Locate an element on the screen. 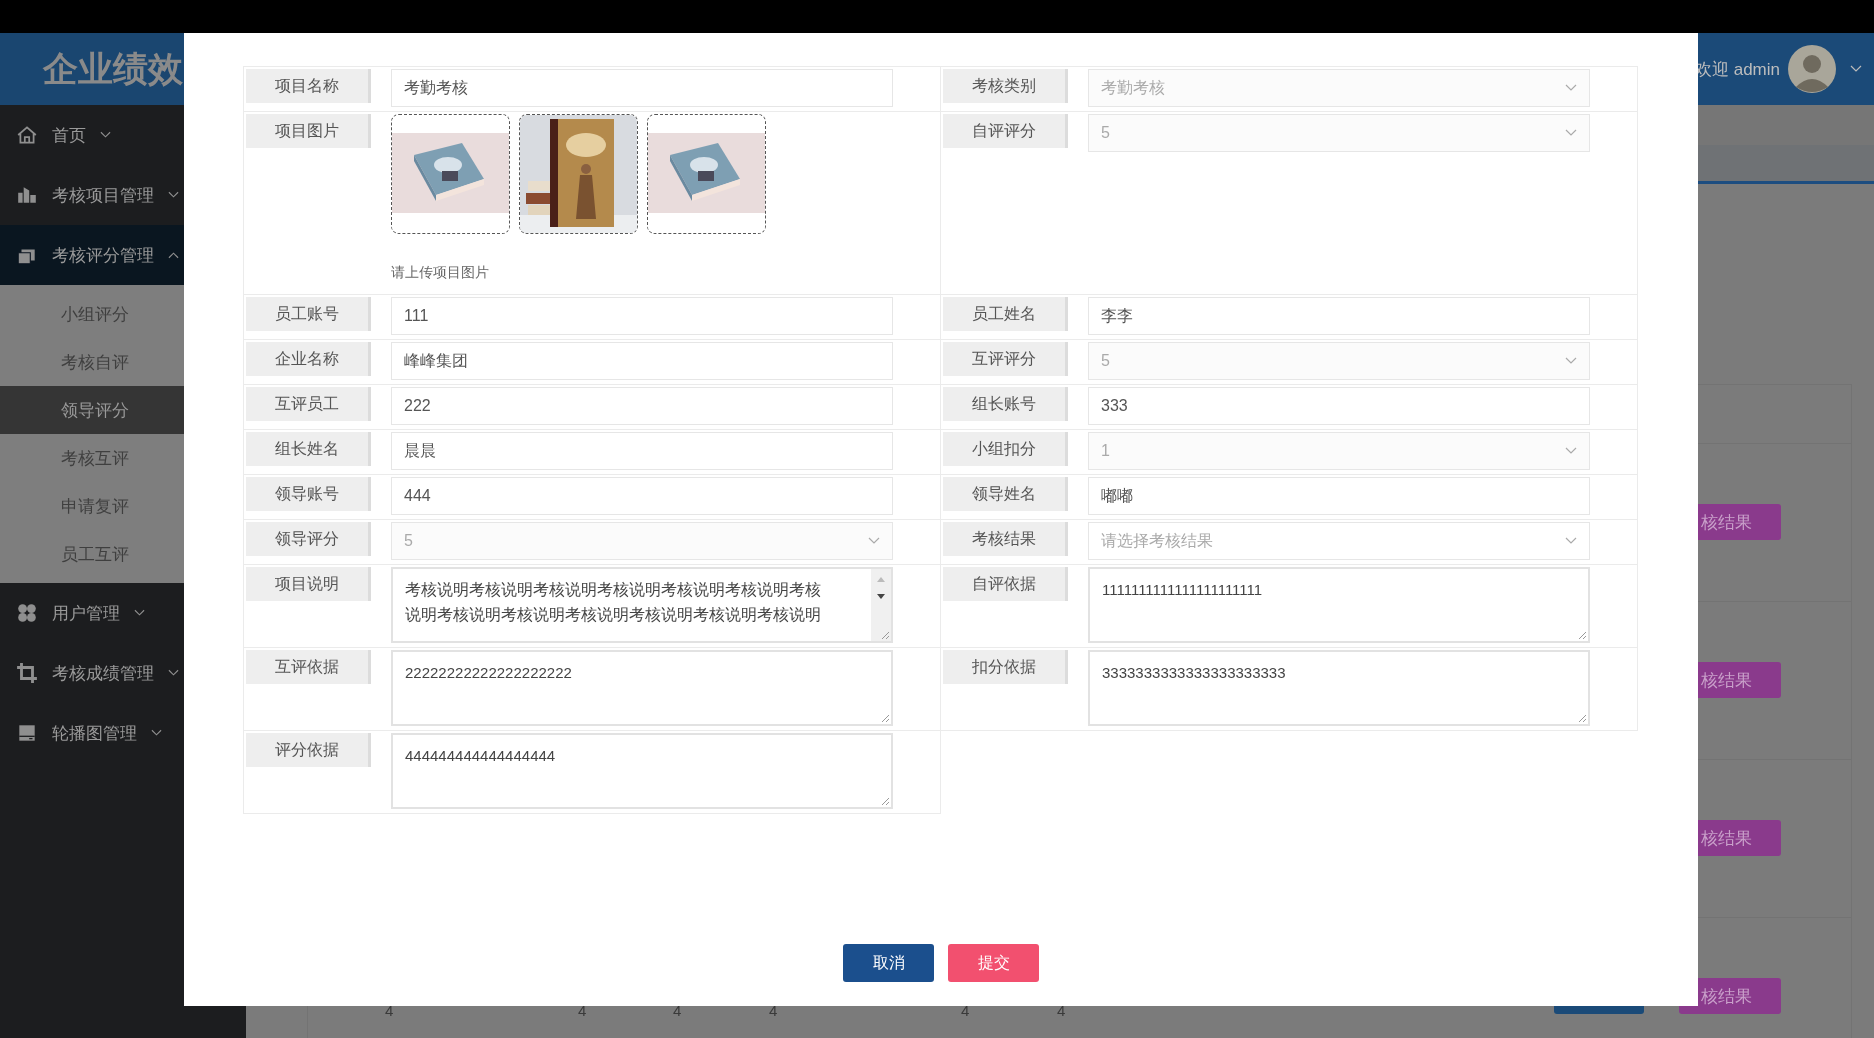  monitor-icon is located at coordinates (27, 733).